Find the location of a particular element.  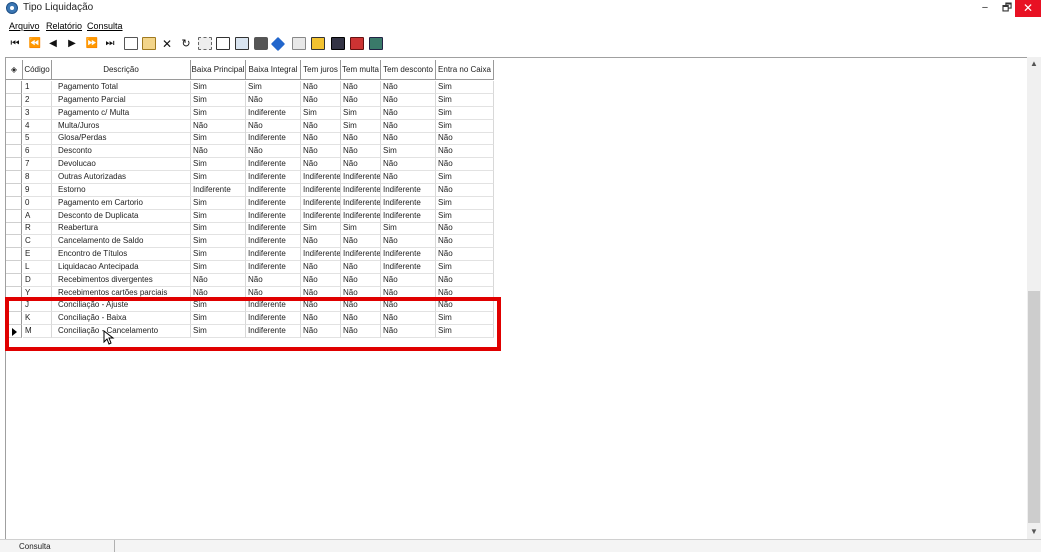

cell-baixa-integral: Não is located at coordinates (273, 100).